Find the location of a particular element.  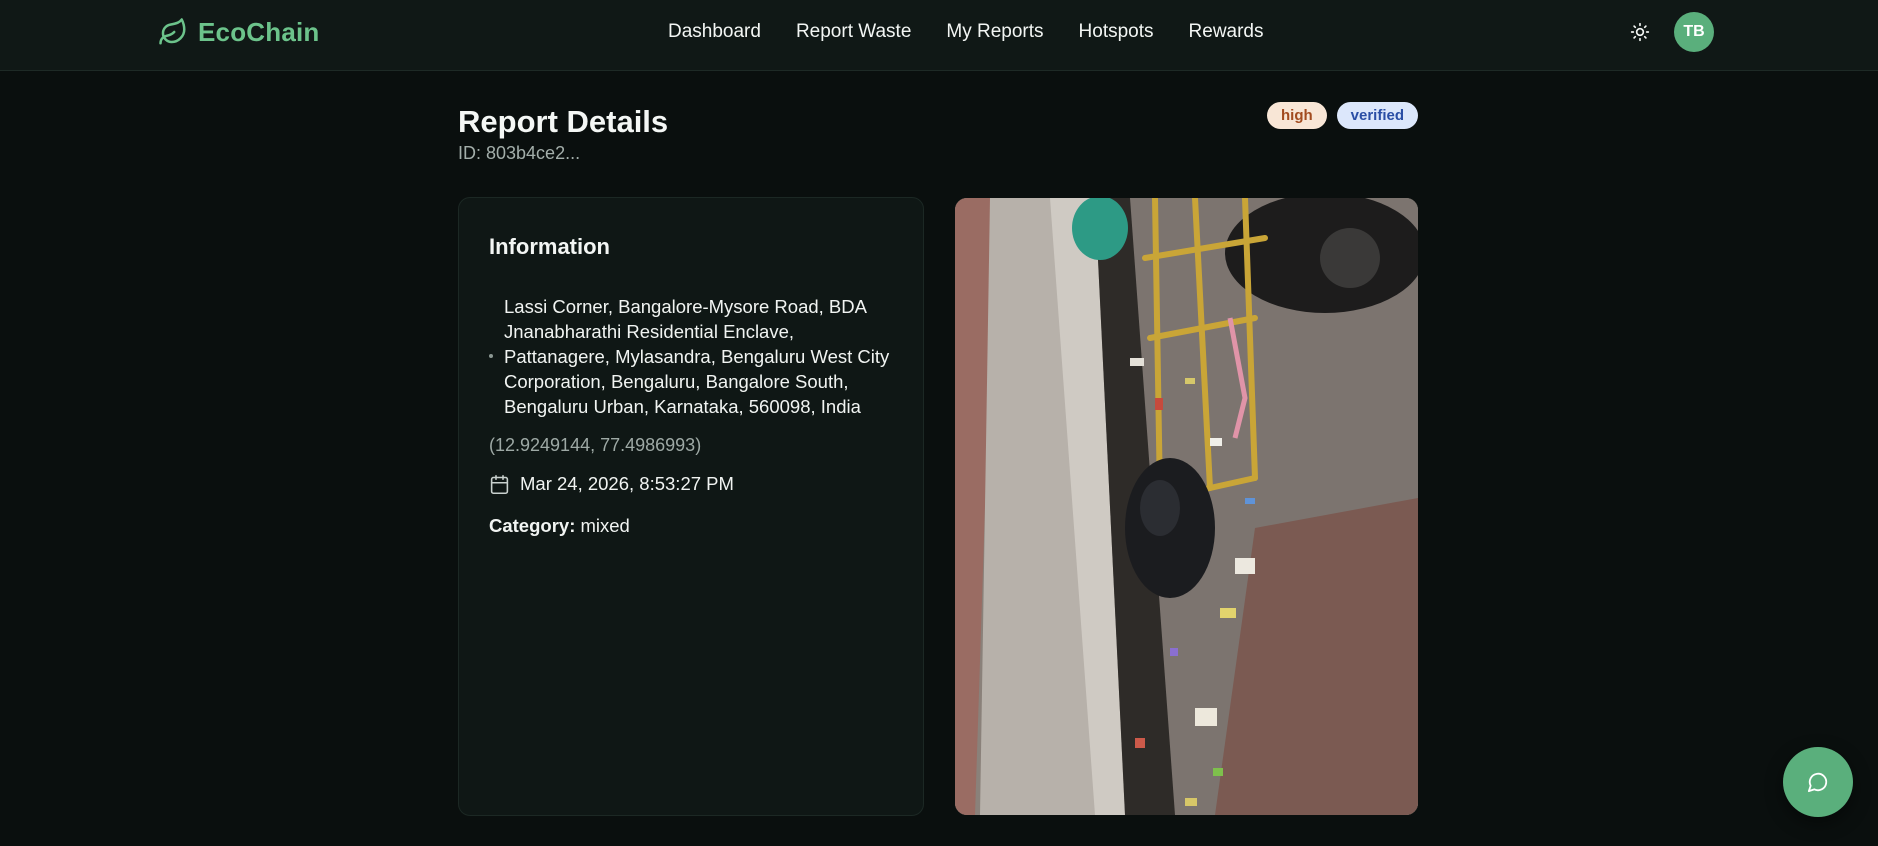

address-bullet is located at coordinates (491, 356).